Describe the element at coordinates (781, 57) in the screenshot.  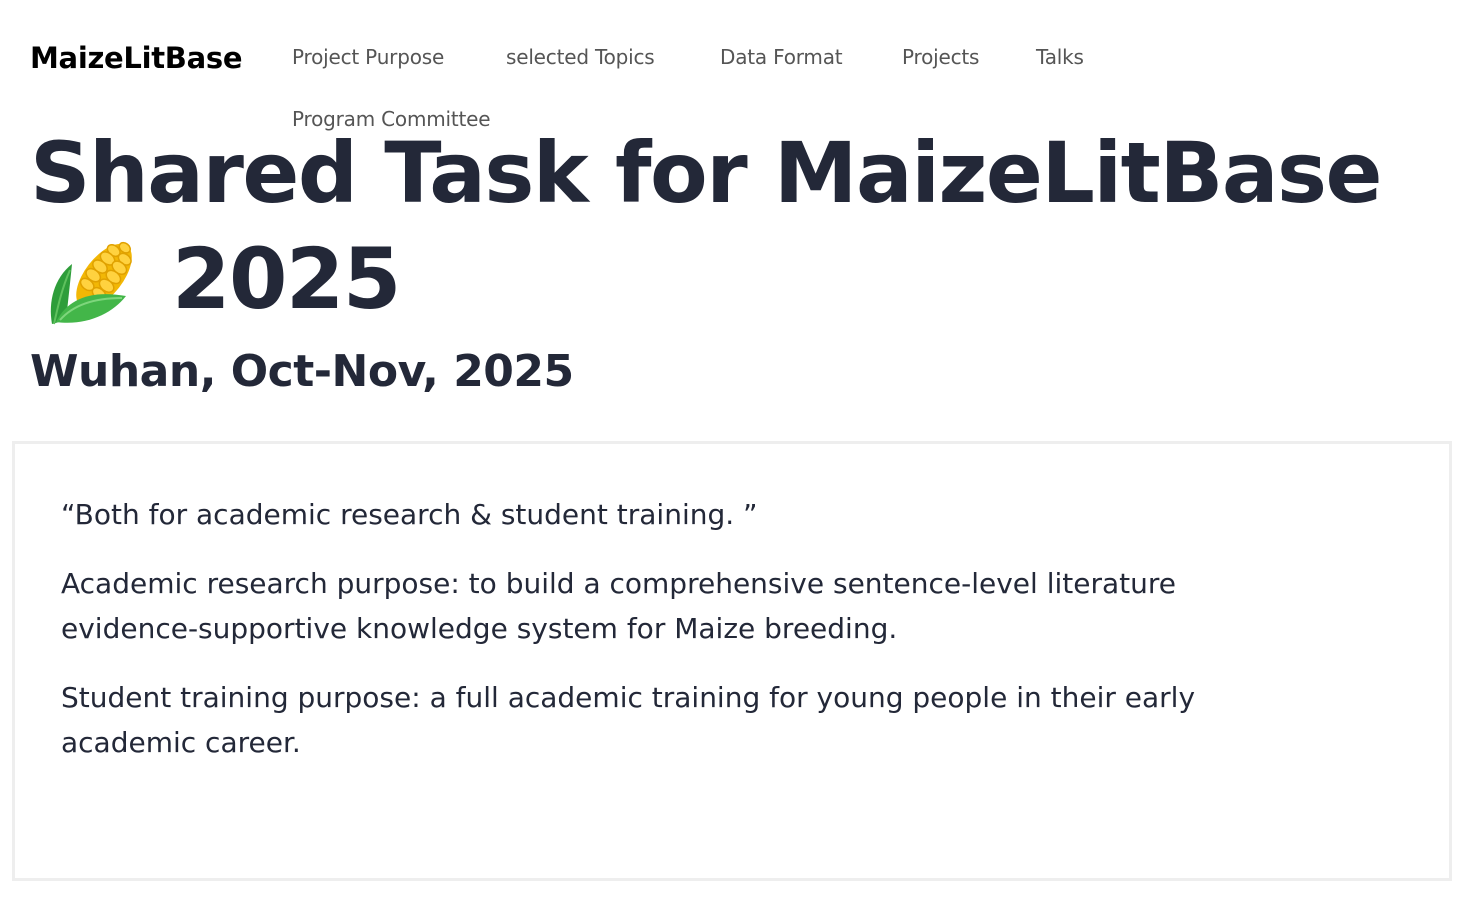
I see `nav-data-format: Data Format` at that location.